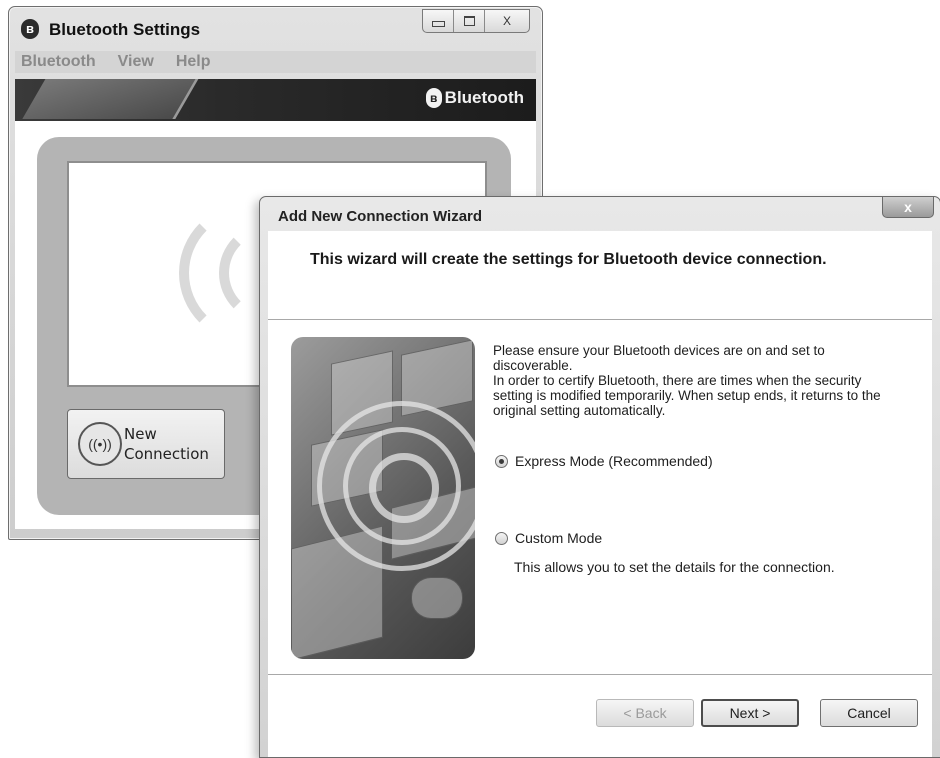  I want to click on mouse-device-graphic, so click(437, 598).